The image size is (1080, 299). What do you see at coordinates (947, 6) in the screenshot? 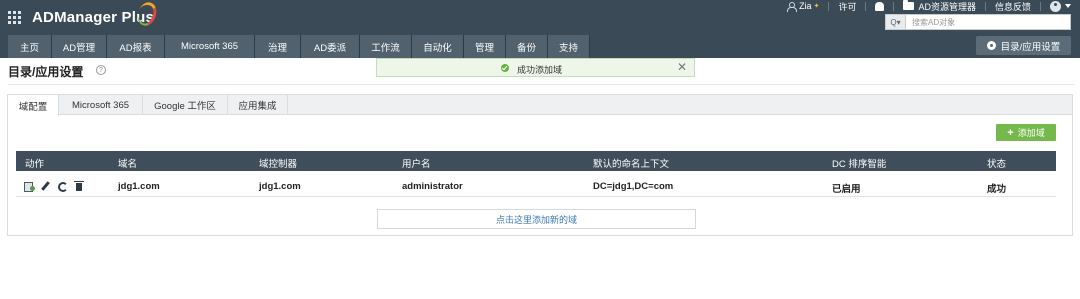
I see `ad-explorer-label: AD资源管理器` at bounding box center [947, 6].